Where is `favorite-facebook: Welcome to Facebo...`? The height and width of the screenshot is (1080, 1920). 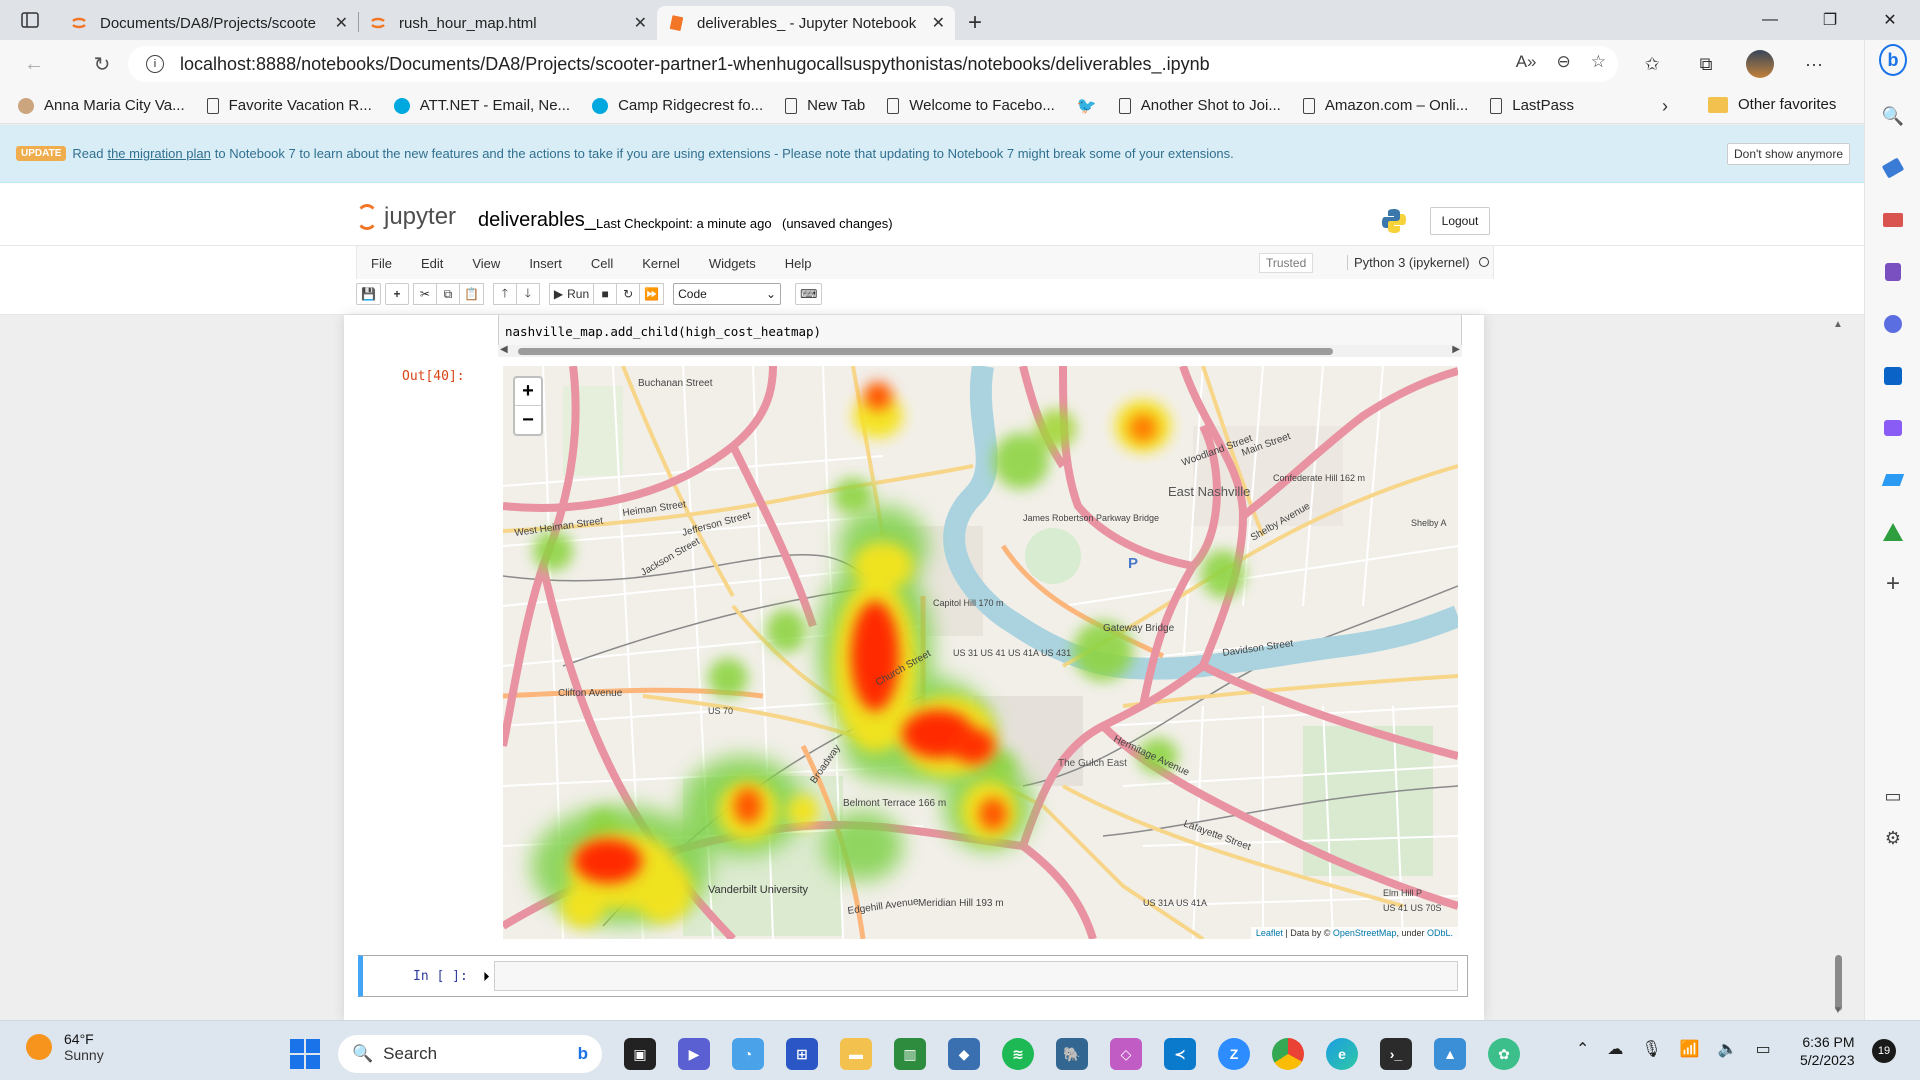
favorite-facebook: Welcome to Facebo... is located at coordinates (971, 105).